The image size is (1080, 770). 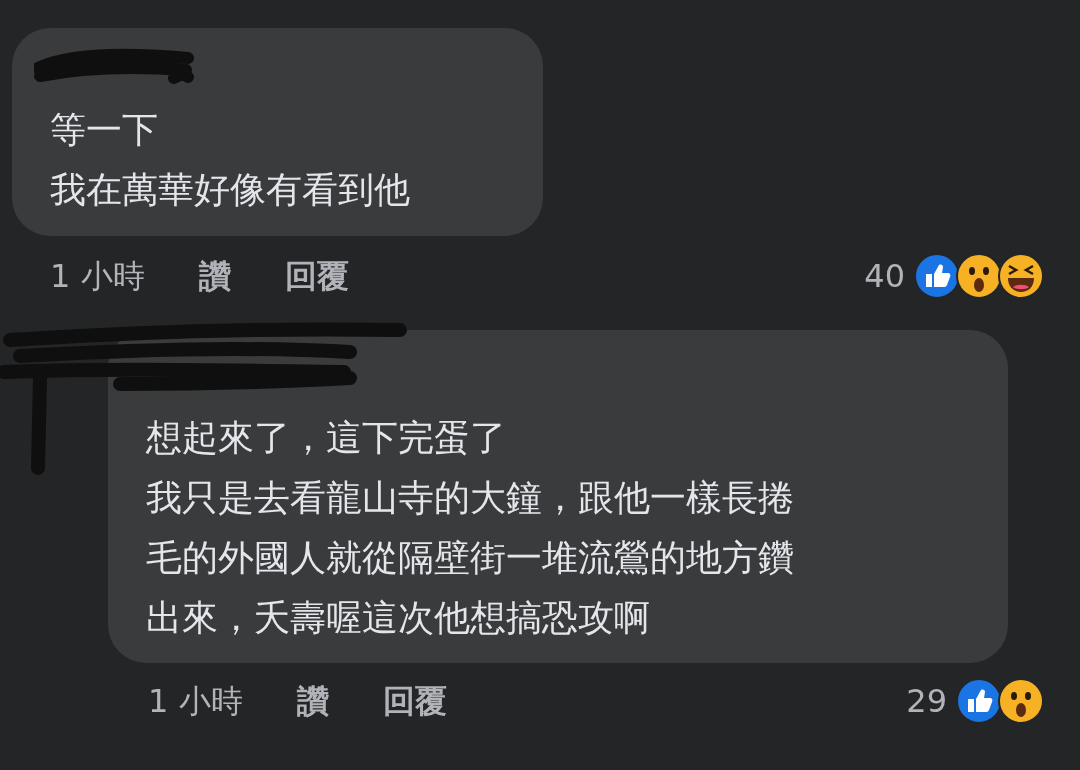 What do you see at coordinates (1021, 701) in the screenshot?
I see `surprised-face-icon` at bounding box center [1021, 701].